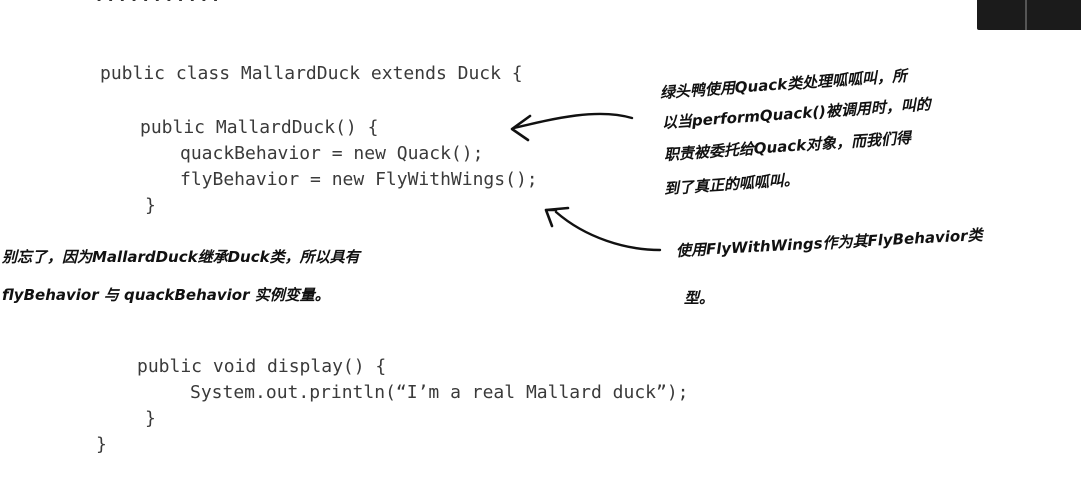  Describe the element at coordinates (586, 182) in the screenshot. I see `arrows-layer` at that location.